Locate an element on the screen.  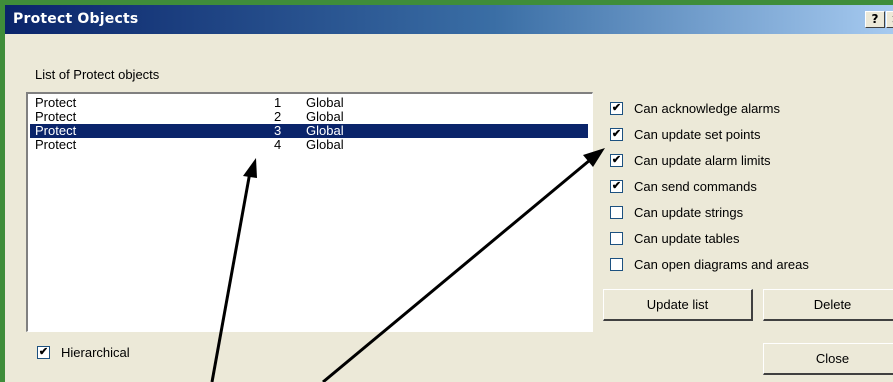
list-item: Protect 2 Global is located at coordinates (309, 117).